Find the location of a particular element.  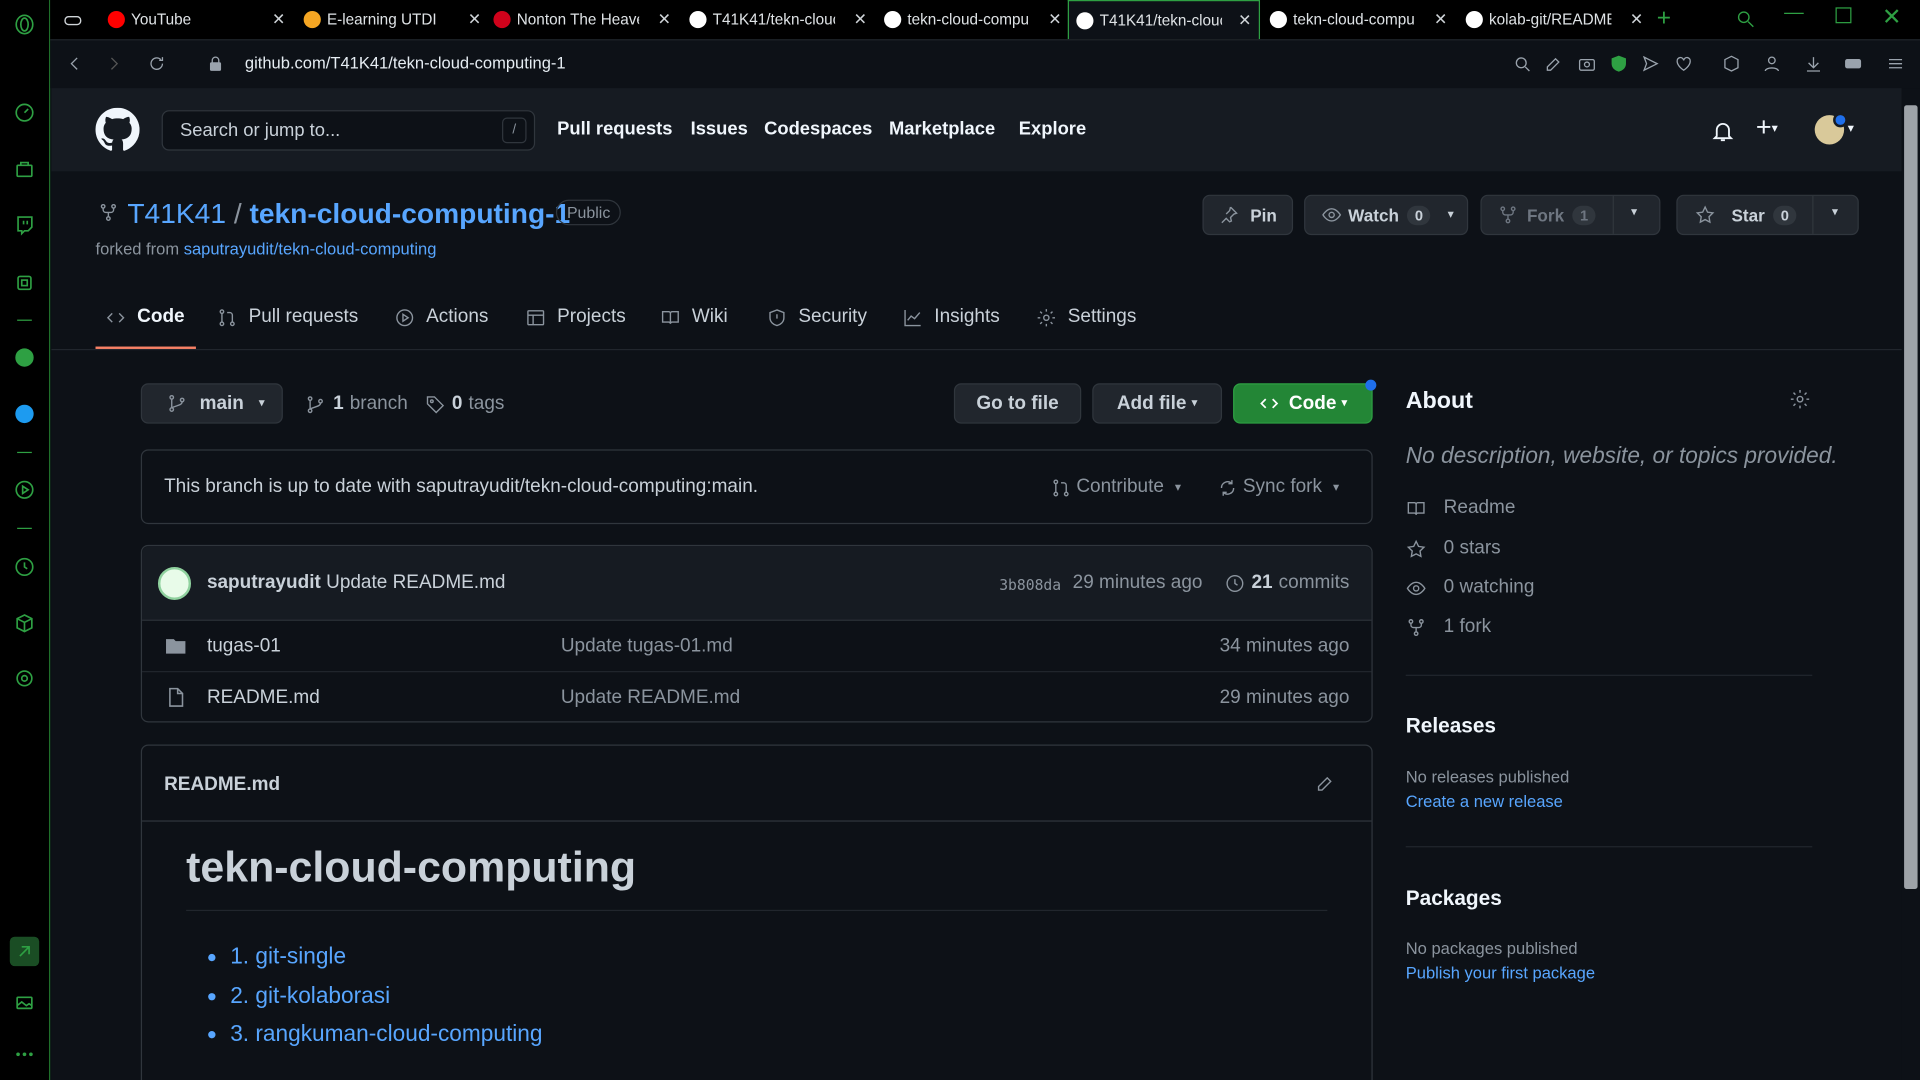

fork-button: Fork 1 ▾ is located at coordinates (1570, 215).